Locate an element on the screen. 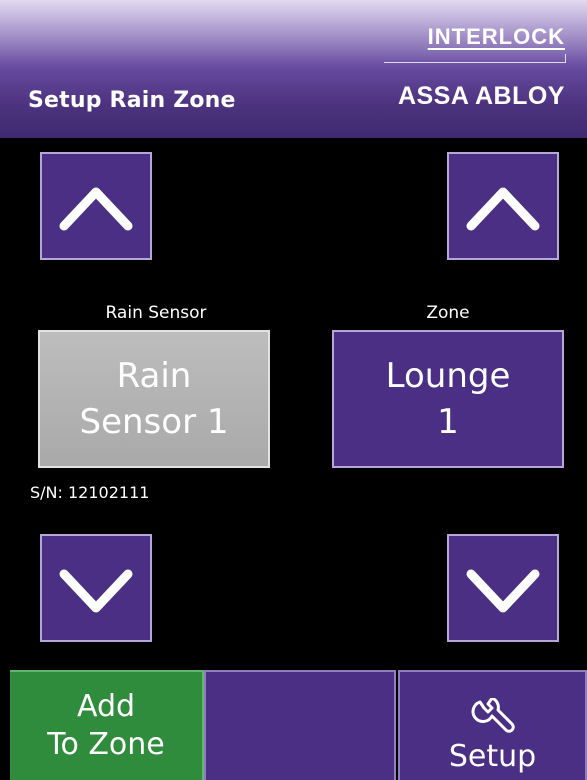  serial-number: S/N: 12102111 is located at coordinates (90, 492).